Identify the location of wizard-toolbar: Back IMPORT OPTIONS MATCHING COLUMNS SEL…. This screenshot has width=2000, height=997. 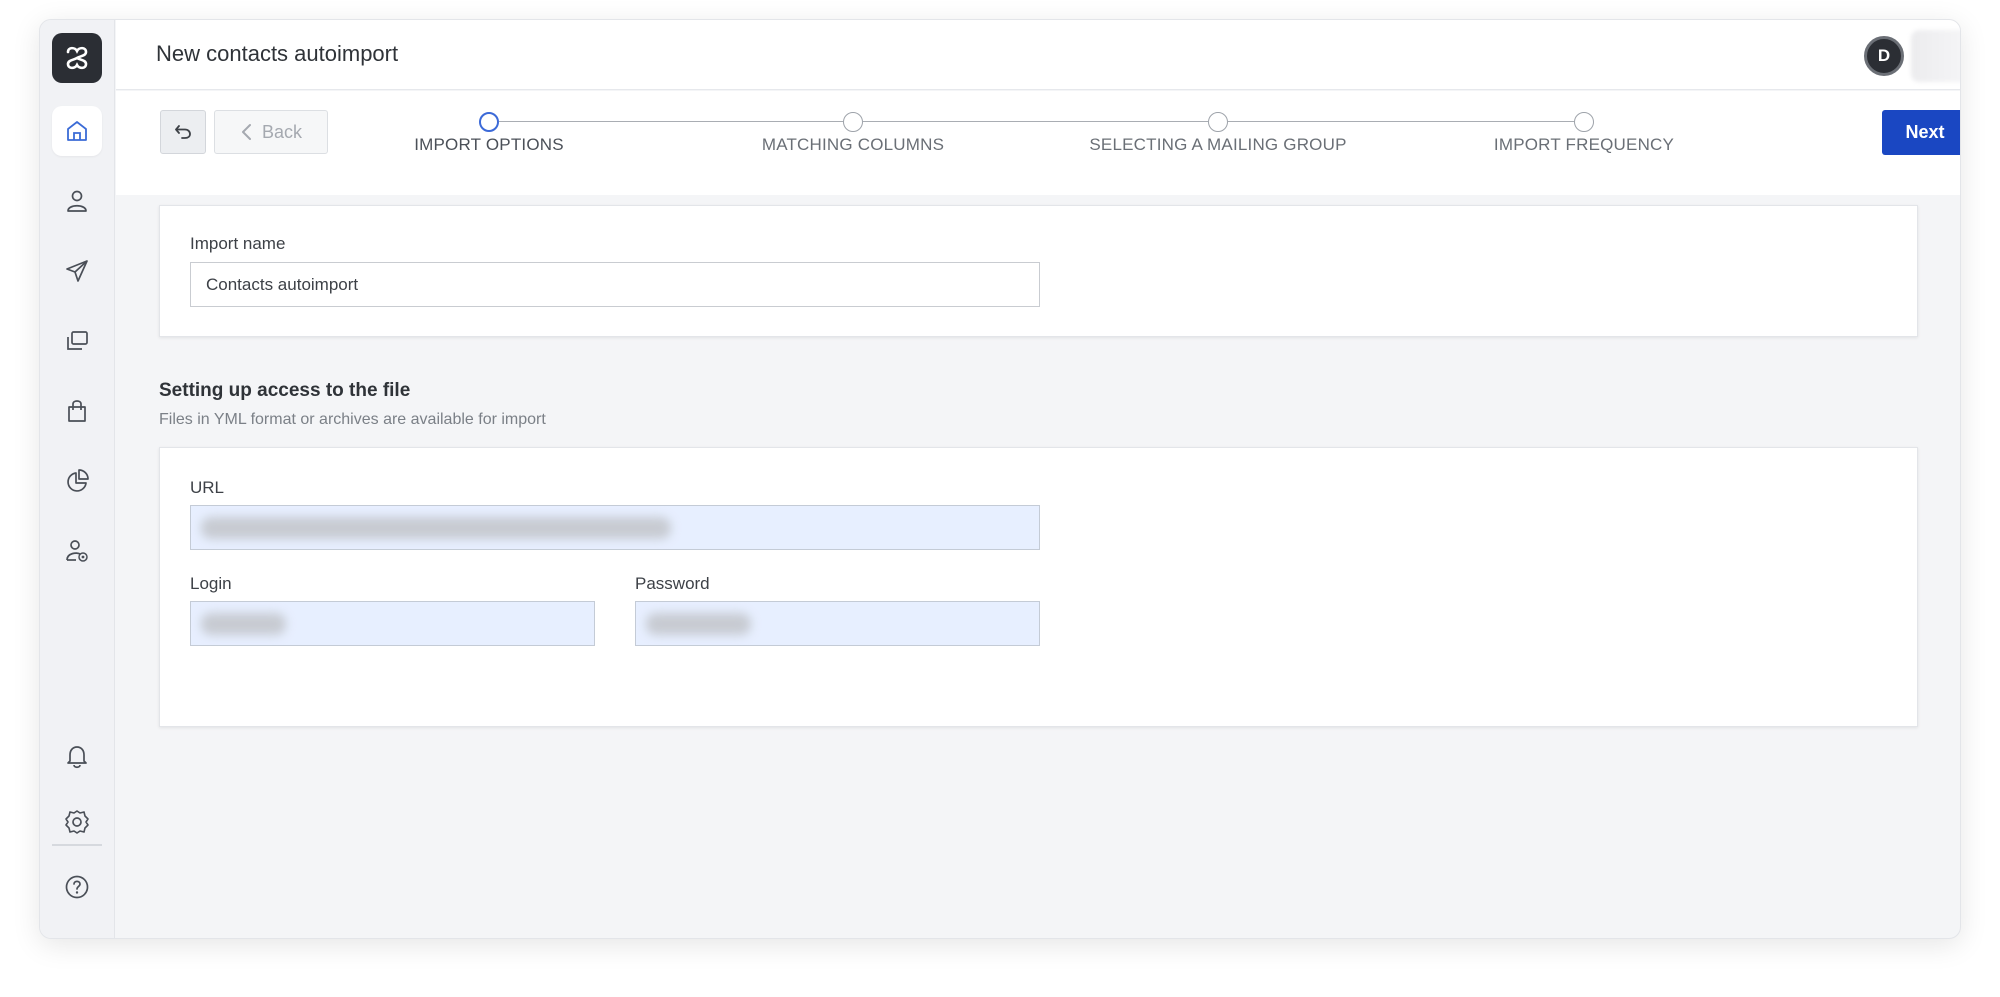
(1038, 143).